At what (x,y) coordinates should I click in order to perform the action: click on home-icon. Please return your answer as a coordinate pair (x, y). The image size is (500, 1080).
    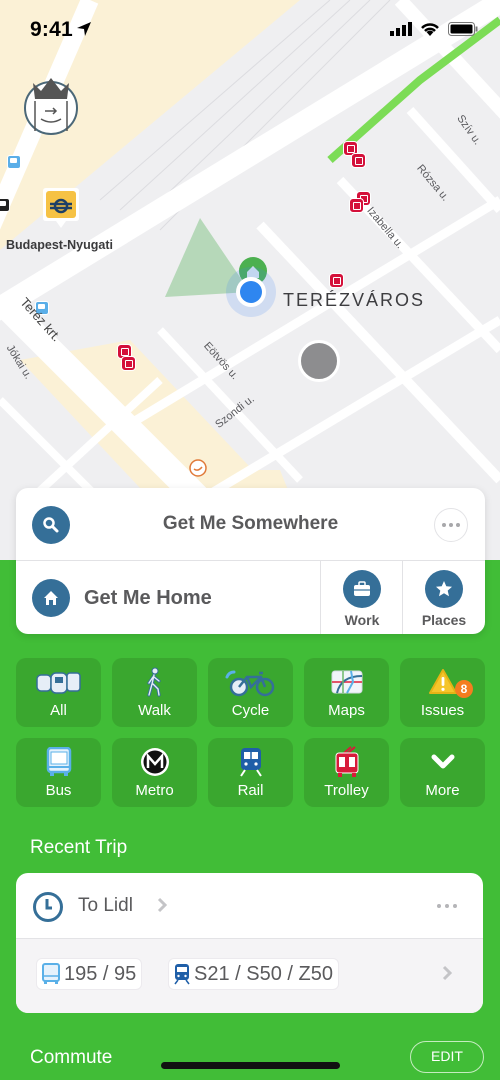
    Looking at the image, I should click on (51, 598).